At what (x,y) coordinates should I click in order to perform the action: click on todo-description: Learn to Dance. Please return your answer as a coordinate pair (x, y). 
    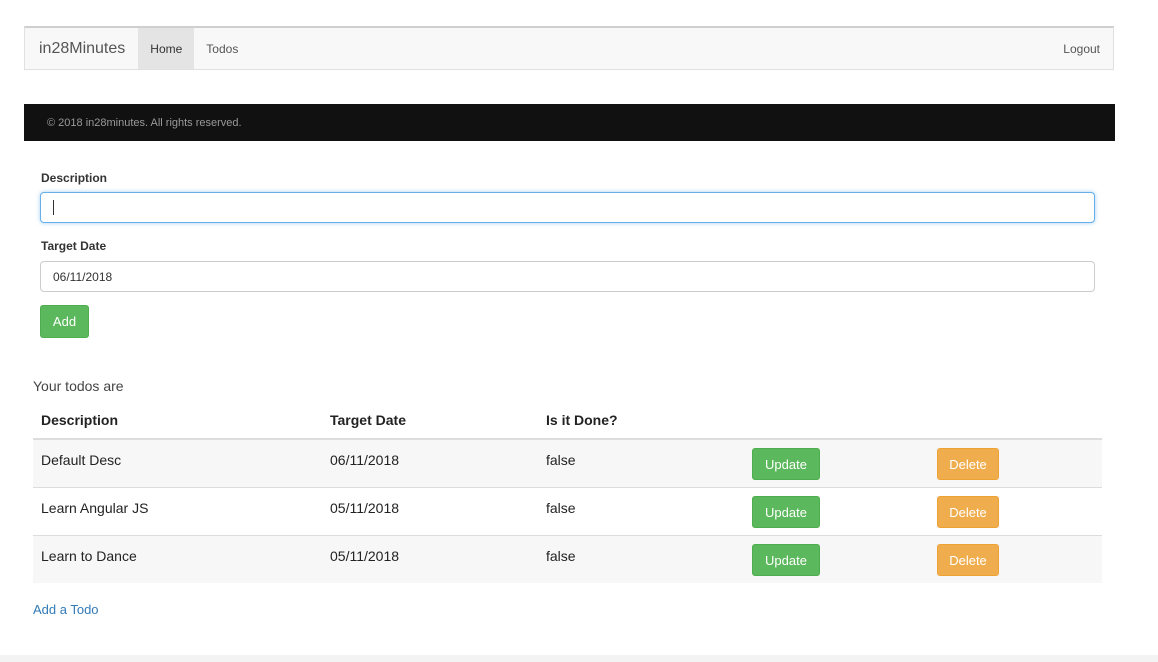
    Looking at the image, I should click on (89, 556).